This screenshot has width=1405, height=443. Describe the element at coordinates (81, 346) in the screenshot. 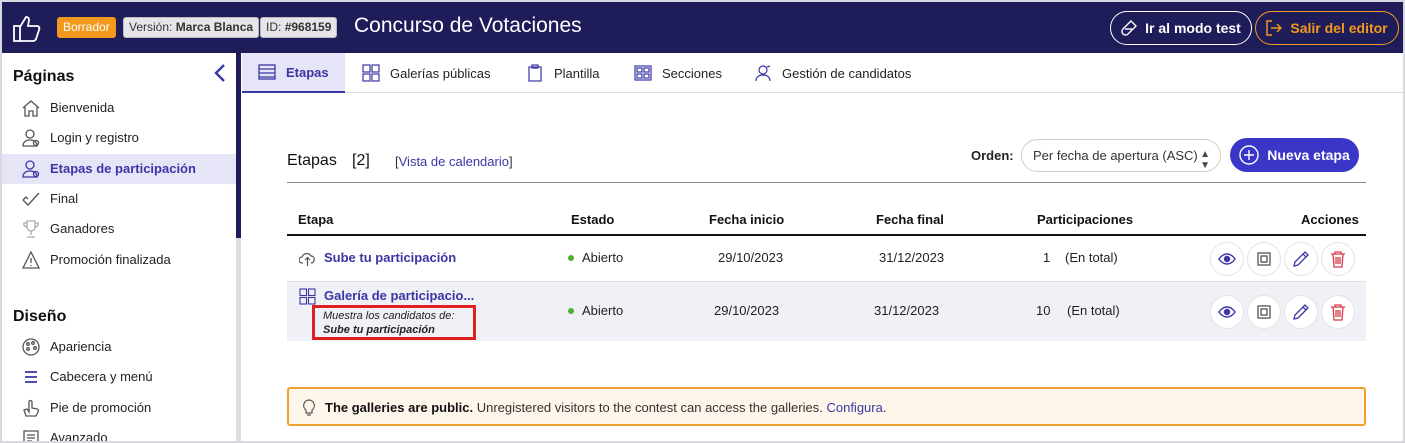

I see `sidebar-item-label: Apariencia` at that location.